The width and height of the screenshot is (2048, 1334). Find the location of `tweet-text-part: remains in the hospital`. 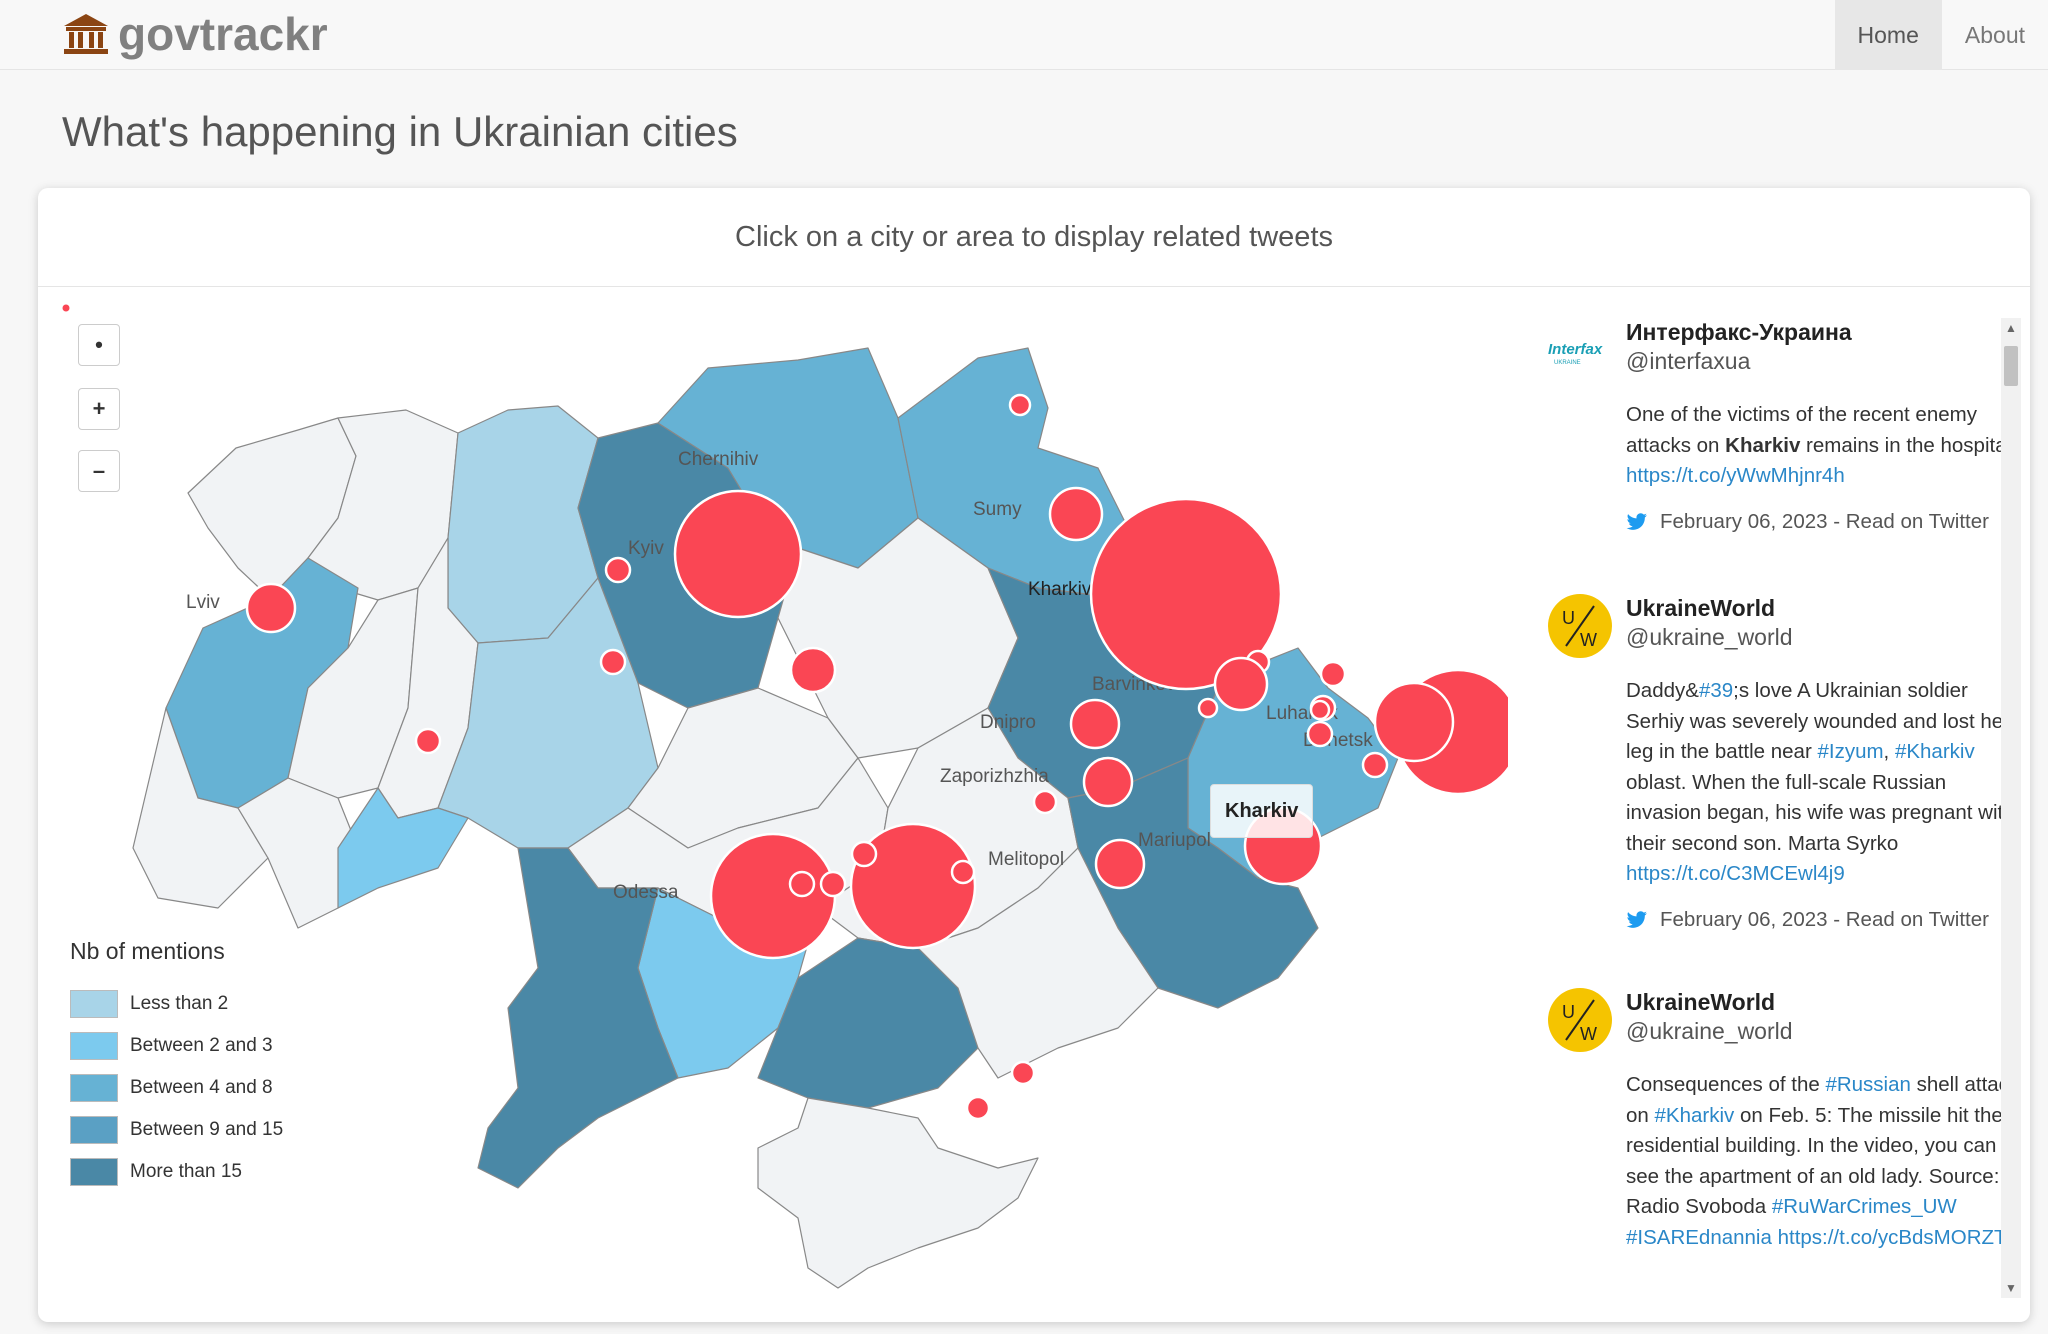

tweet-text-part: remains in the hospital is located at coordinates (1906, 445).